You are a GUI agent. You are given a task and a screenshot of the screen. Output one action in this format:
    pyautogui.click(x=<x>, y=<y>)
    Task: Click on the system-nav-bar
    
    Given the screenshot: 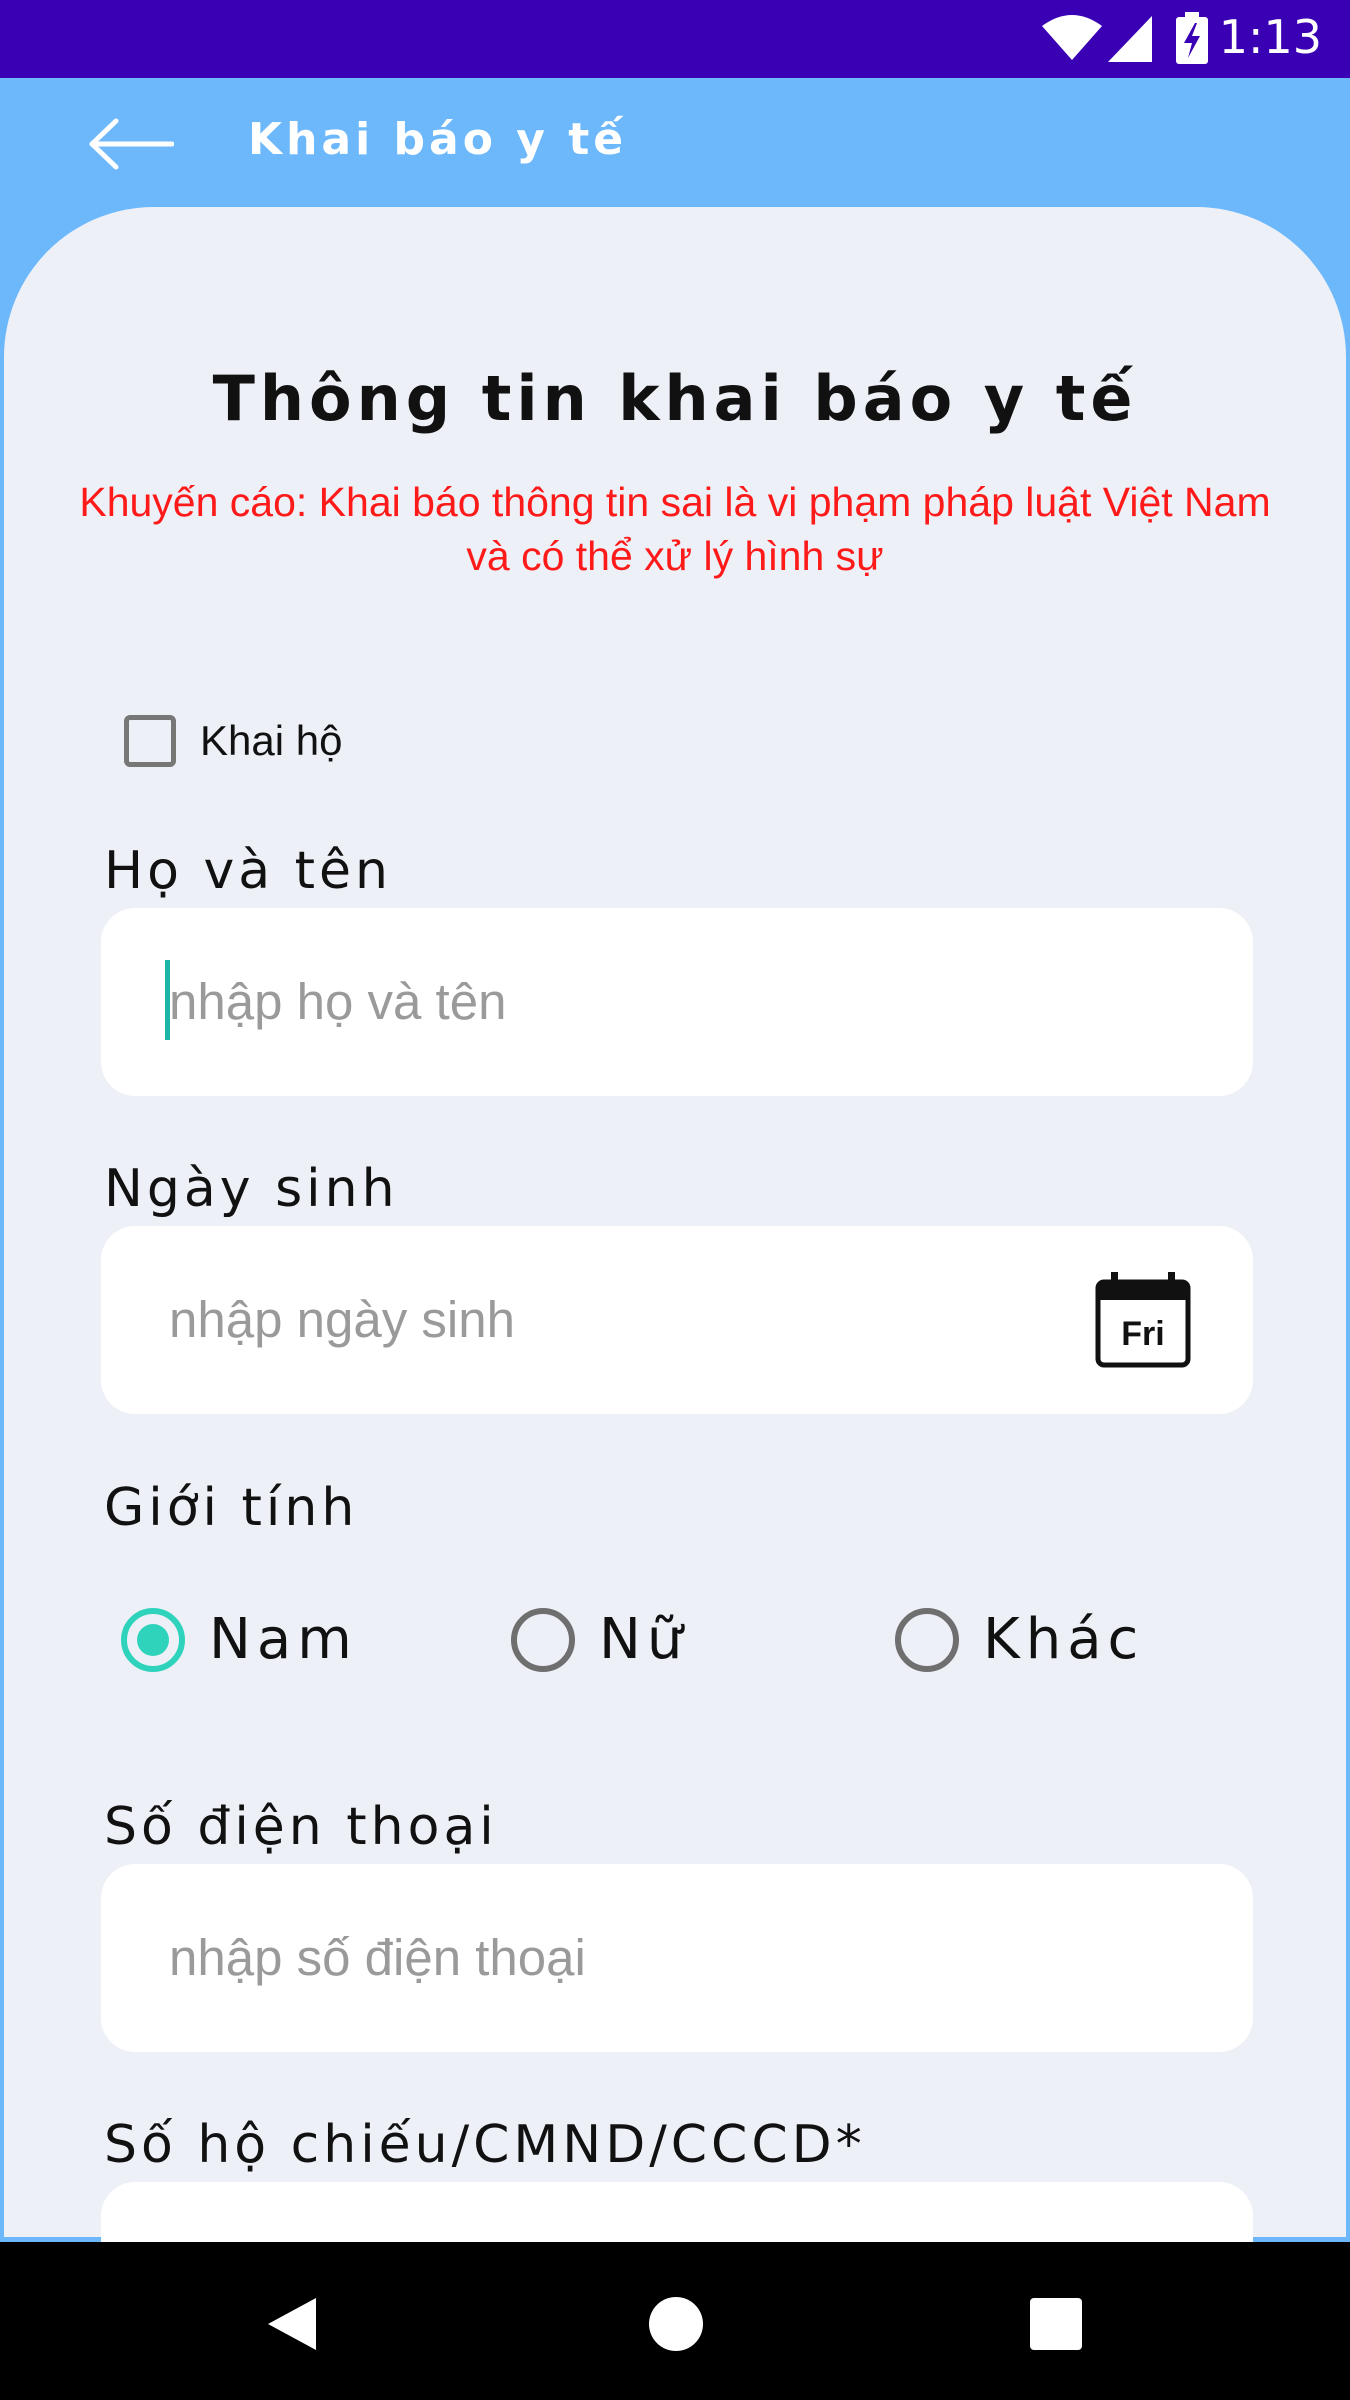 What is the action you would take?
    pyautogui.click(x=675, y=2321)
    